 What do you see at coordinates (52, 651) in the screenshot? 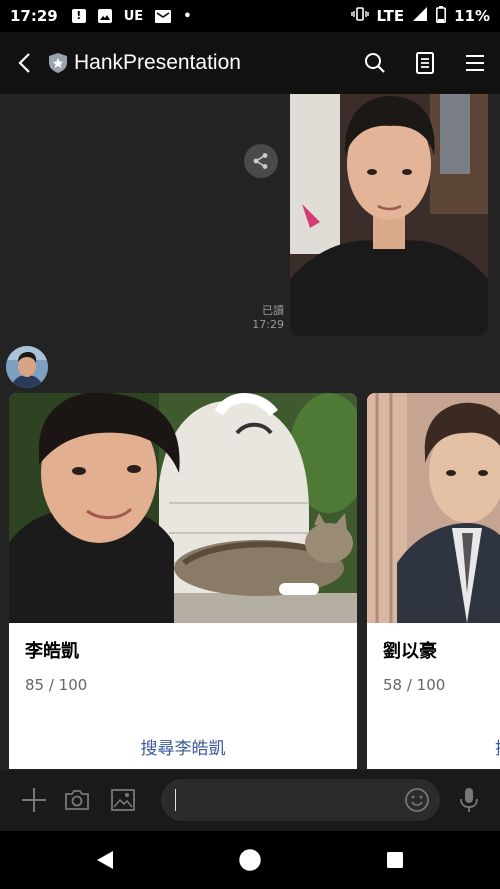
I see `card-name: 李皓凱` at bounding box center [52, 651].